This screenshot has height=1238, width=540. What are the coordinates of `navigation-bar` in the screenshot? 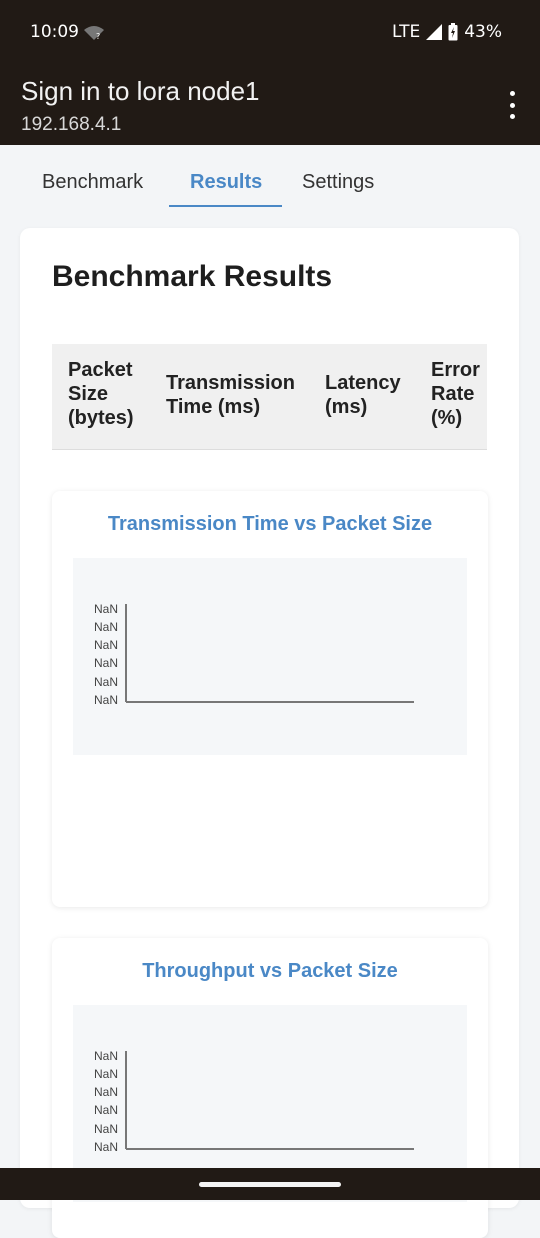 It's located at (270, 1184).